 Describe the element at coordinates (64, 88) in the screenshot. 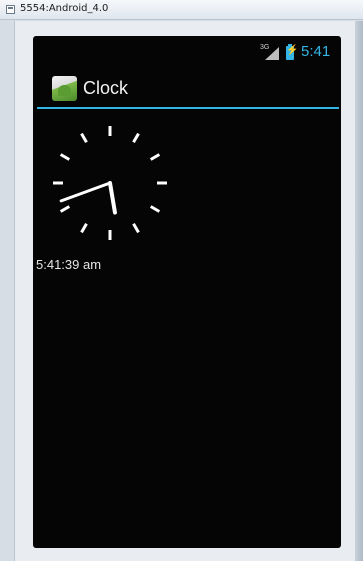

I see `android-app-icon` at that location.